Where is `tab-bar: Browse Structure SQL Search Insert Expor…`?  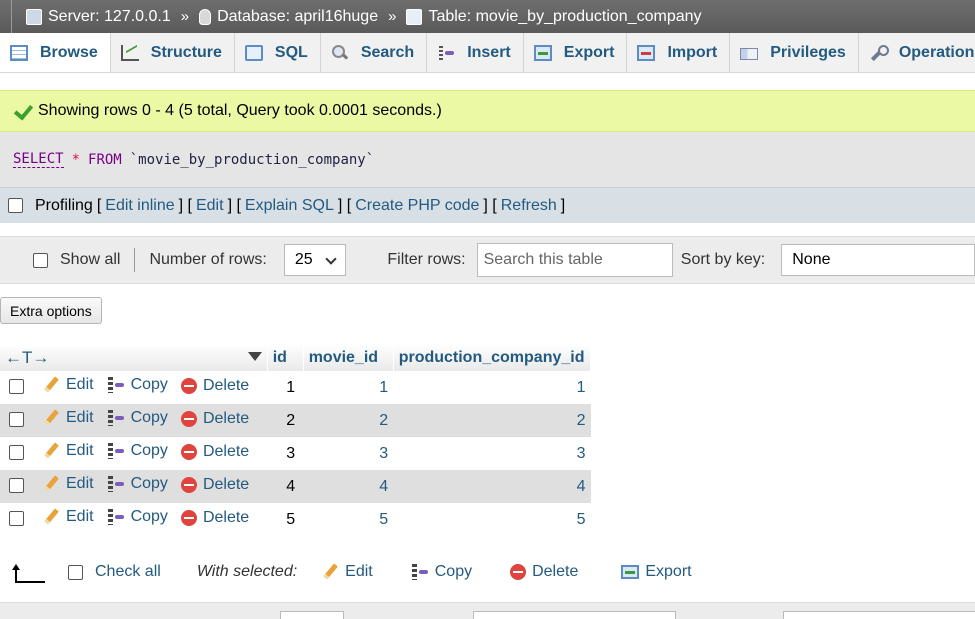
tab-bar: Browse Structure SQL Search Insert Expor… is located at coordinates (487, 53).